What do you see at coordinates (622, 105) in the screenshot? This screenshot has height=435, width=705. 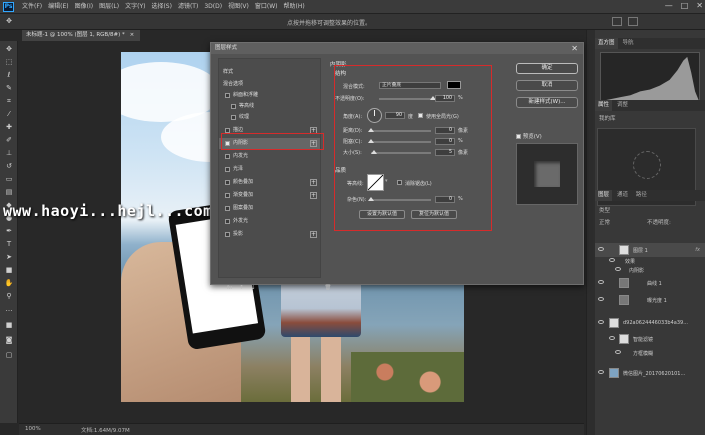 I see `tab-adjustments: 调整` at bounding box center [622, 105].